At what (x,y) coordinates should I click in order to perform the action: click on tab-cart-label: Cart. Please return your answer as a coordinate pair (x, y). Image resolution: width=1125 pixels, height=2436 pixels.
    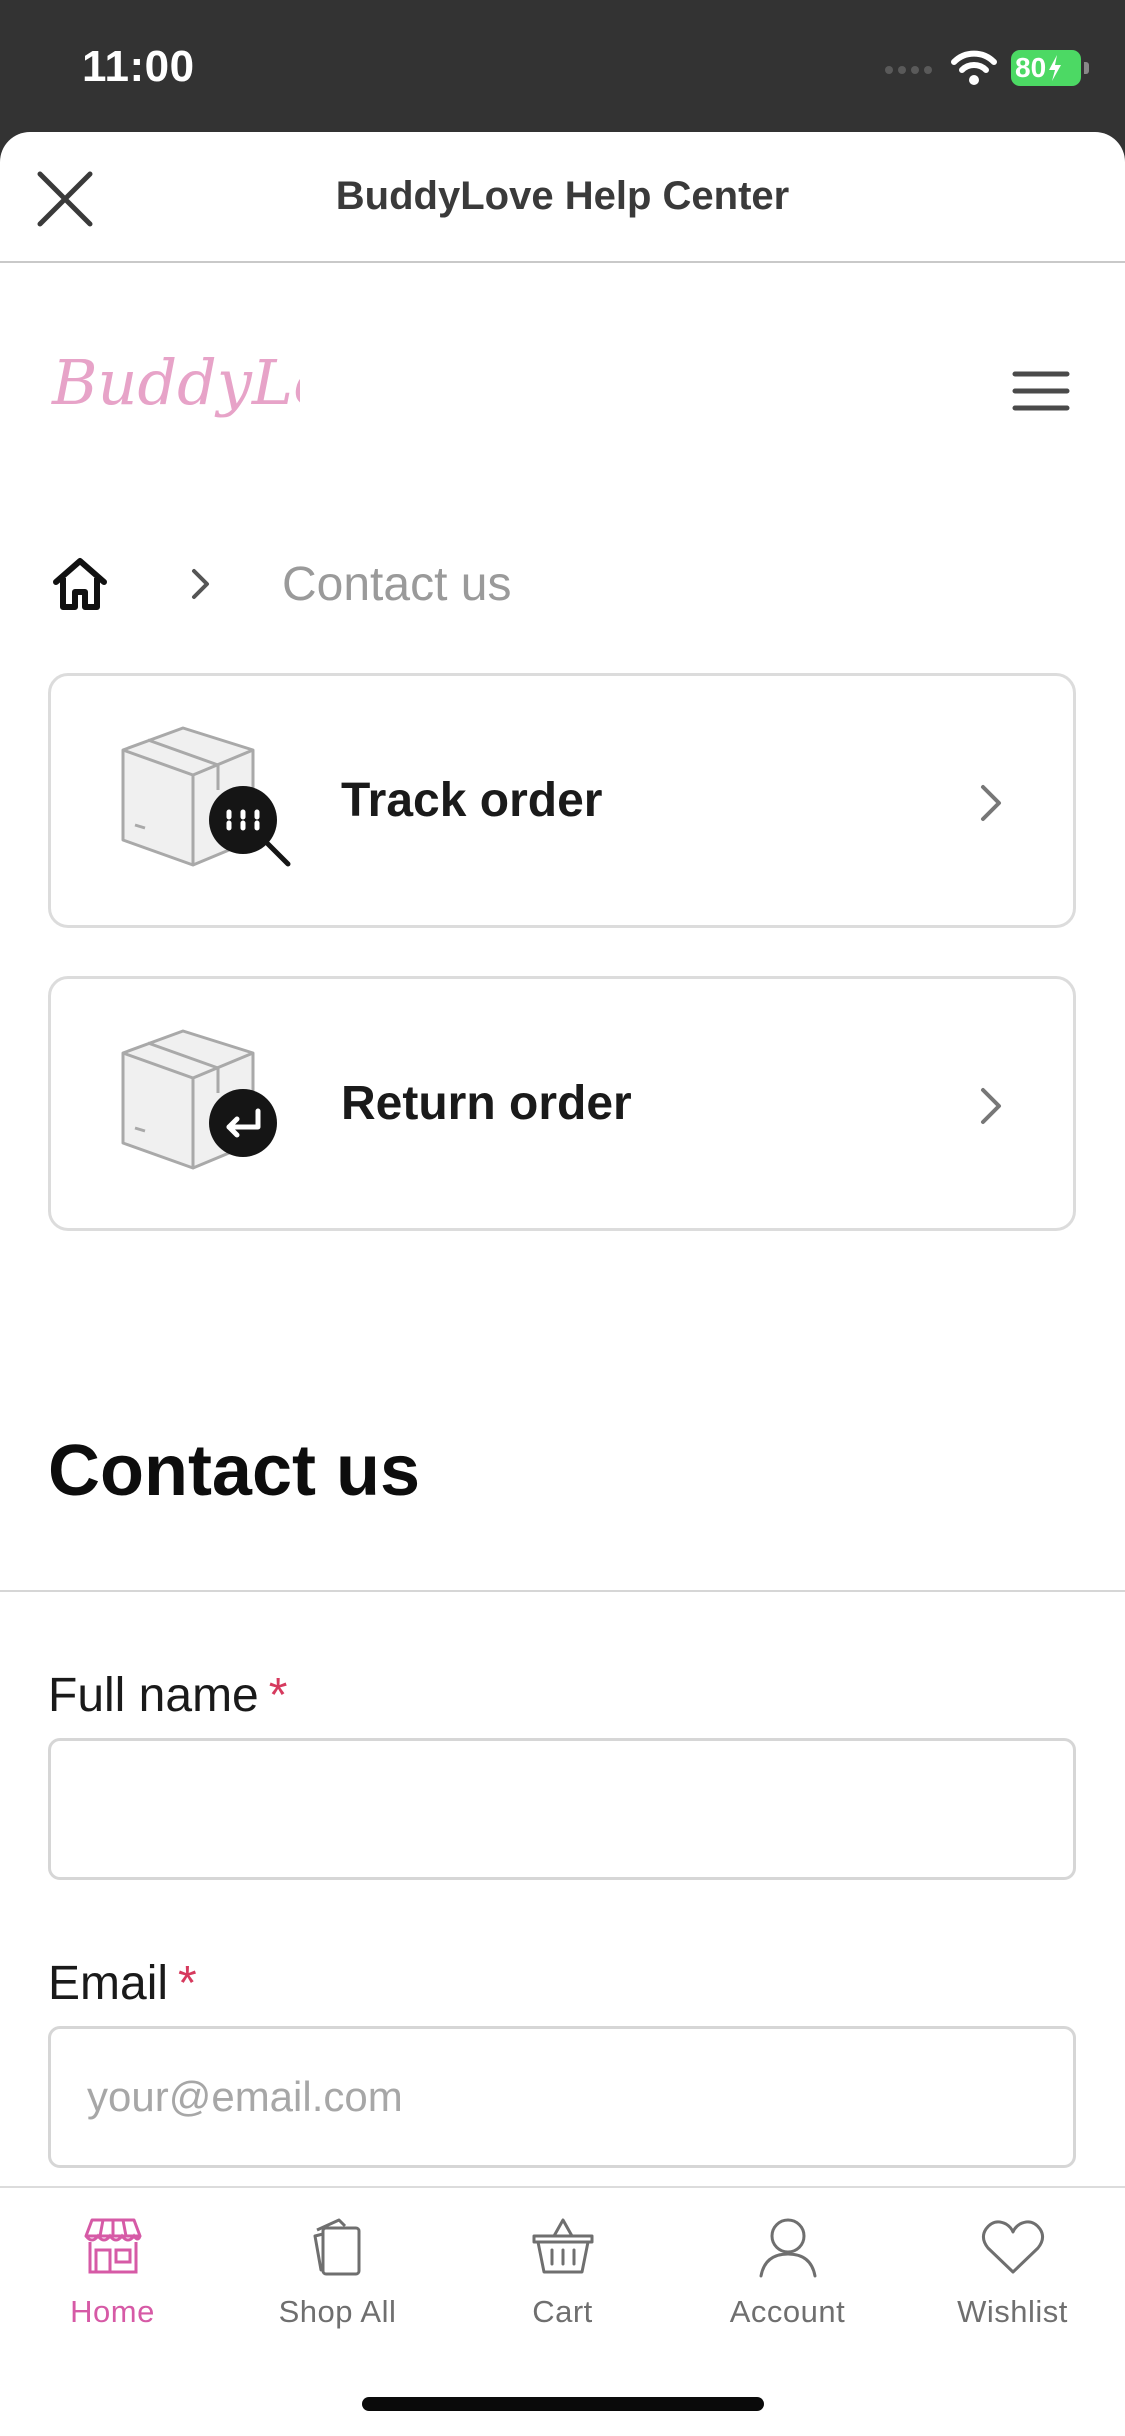
    Looking at the image, I should click on (562, 2311).